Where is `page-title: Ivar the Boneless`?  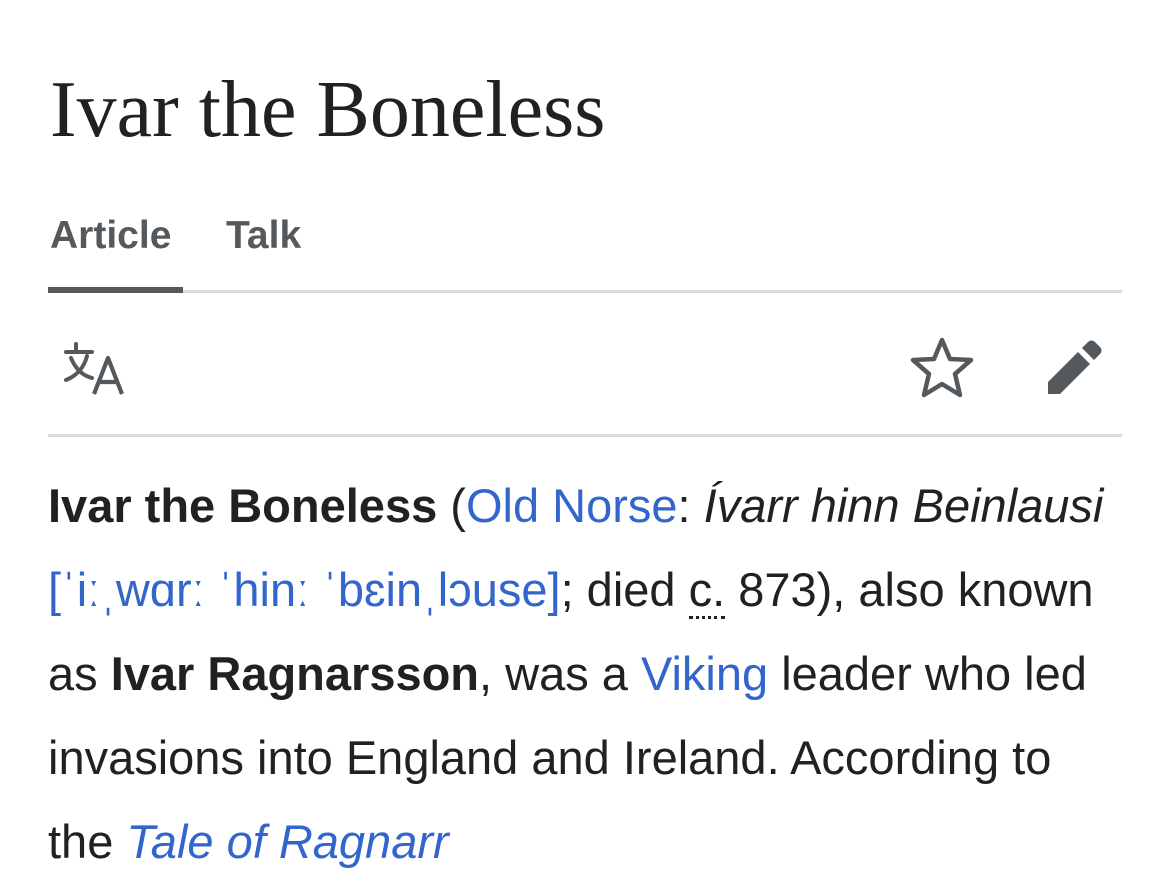 page-title: Ivar the Boneless is located at coordinates (328, 110).